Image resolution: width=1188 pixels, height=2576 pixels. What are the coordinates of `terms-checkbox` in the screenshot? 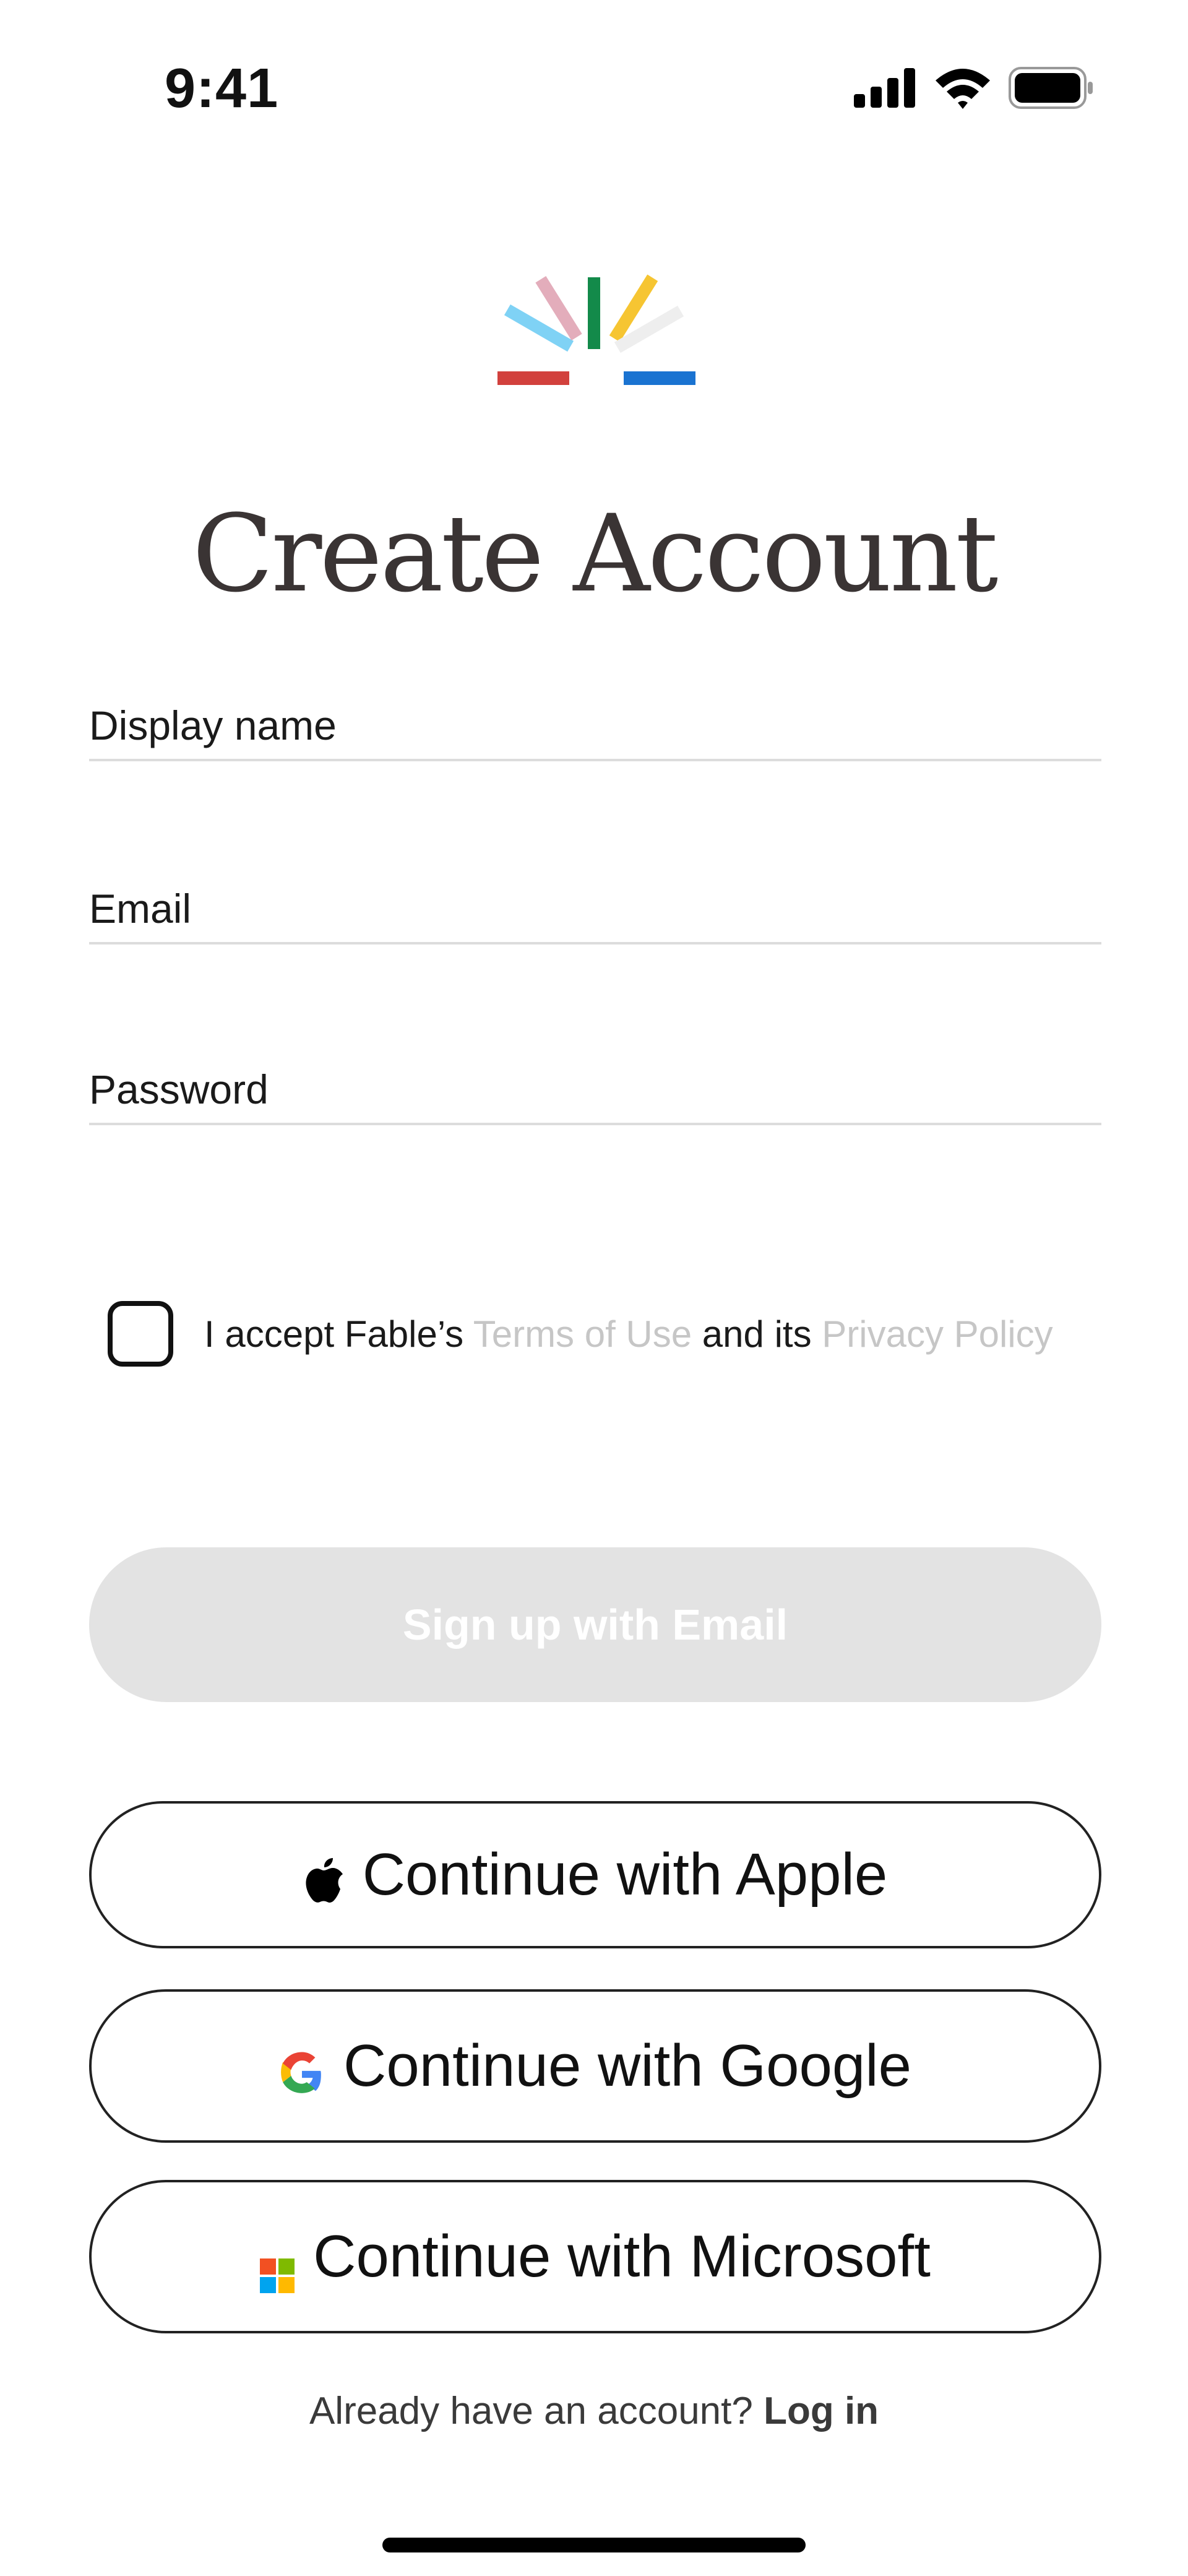 It's located at (140, 1334).